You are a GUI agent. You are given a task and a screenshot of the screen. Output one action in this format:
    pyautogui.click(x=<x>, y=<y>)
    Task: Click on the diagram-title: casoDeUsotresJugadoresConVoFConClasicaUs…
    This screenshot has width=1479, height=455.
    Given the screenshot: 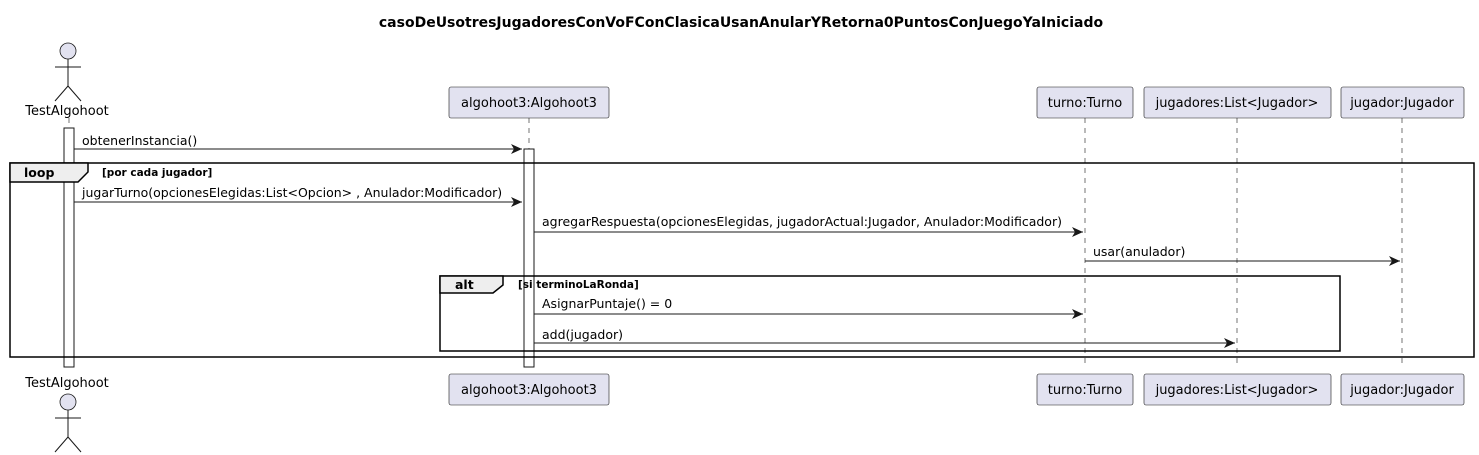 What is the action you would take?
    pyautogui.click(x=741, y=23)
    